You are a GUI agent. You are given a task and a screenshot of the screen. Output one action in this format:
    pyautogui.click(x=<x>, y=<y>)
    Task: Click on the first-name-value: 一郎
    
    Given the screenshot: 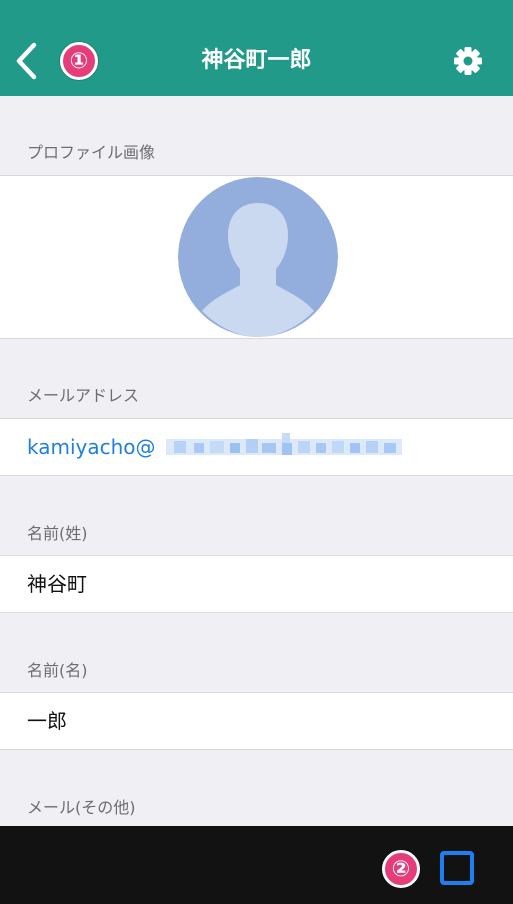 What is the action you would take?
    pyautogui.click(x=47, y=721)
    